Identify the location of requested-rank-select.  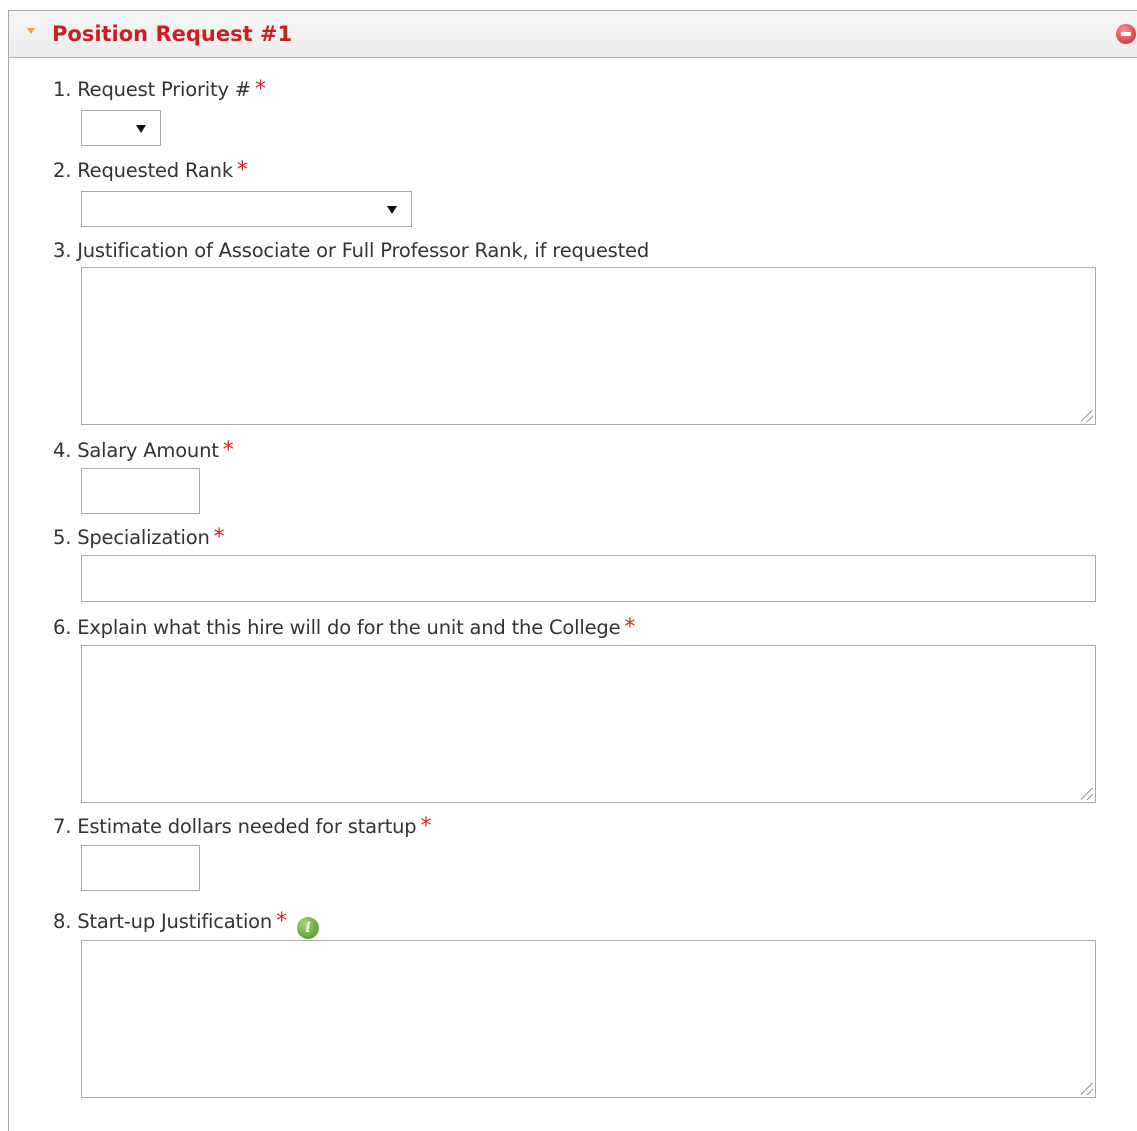
(246, 209).